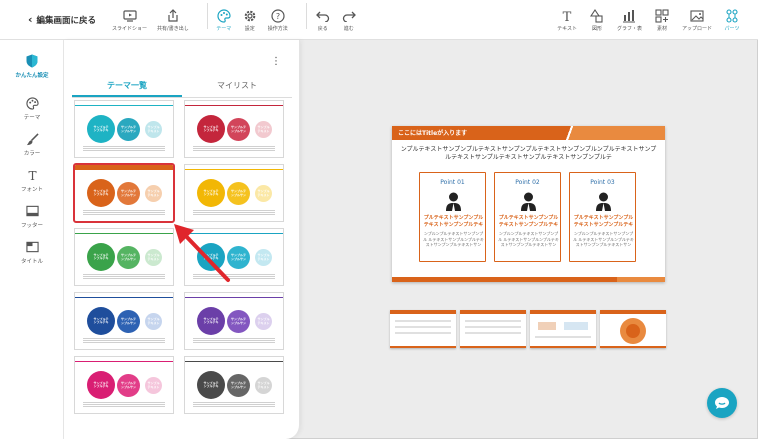 This screenshot has height=439, width=758. I want to click on text-button: T テキスト, so click(567, 20).